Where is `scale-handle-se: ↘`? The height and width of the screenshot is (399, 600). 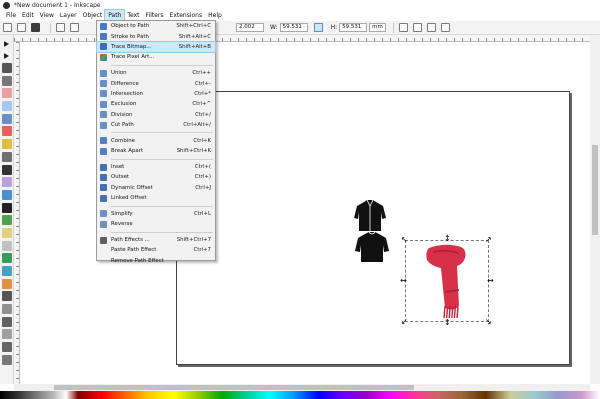 scale-handle-se: ↘ is located at coordinates (488, 322).